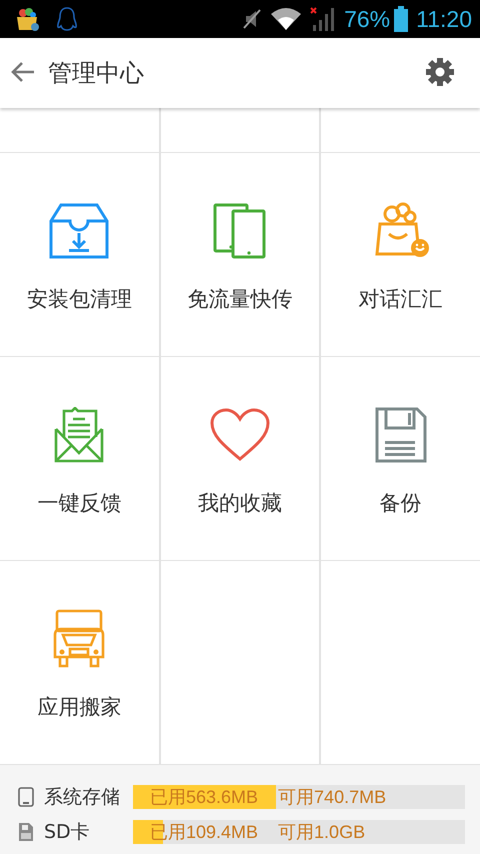 Image resolution: width=480 pixels, height=854 pixels. Describe the element at coordinates (401, 19) in the screenshot. I see `battery-icon` at that location.